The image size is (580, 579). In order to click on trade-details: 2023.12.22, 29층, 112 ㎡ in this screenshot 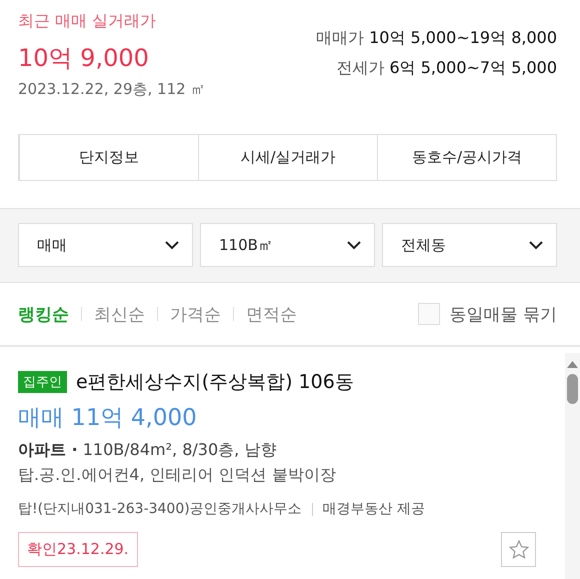, I will do `click(112, 89)`.